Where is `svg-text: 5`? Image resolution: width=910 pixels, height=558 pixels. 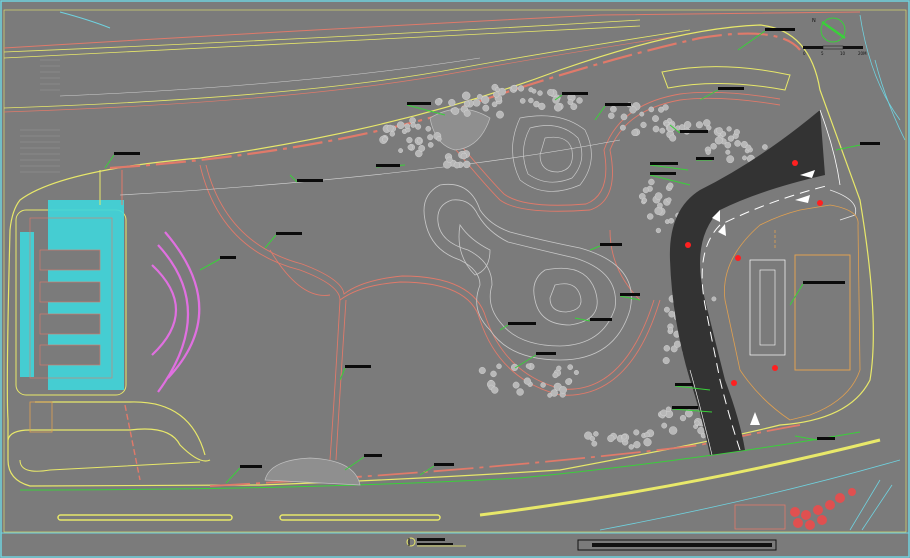
svg-text: 5 is located at coordinates (822, 53).